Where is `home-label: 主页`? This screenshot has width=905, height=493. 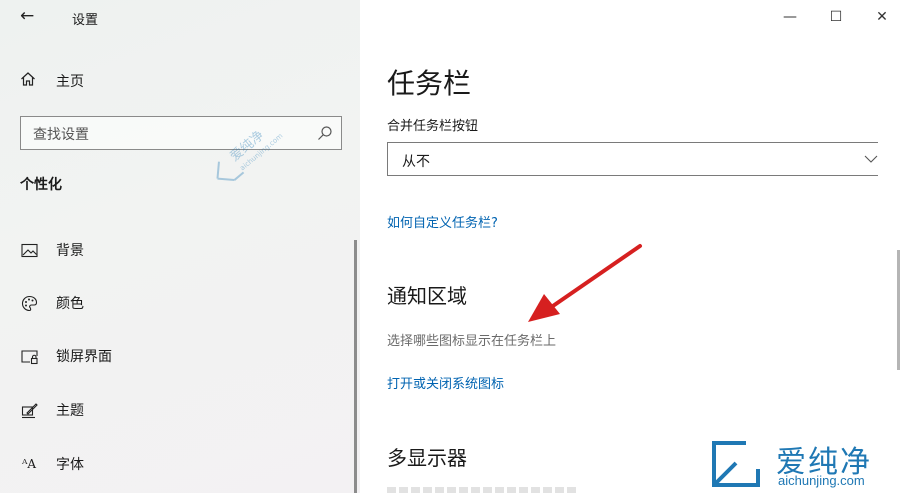 home-label: 主页 is located at coordinates (70, 82).